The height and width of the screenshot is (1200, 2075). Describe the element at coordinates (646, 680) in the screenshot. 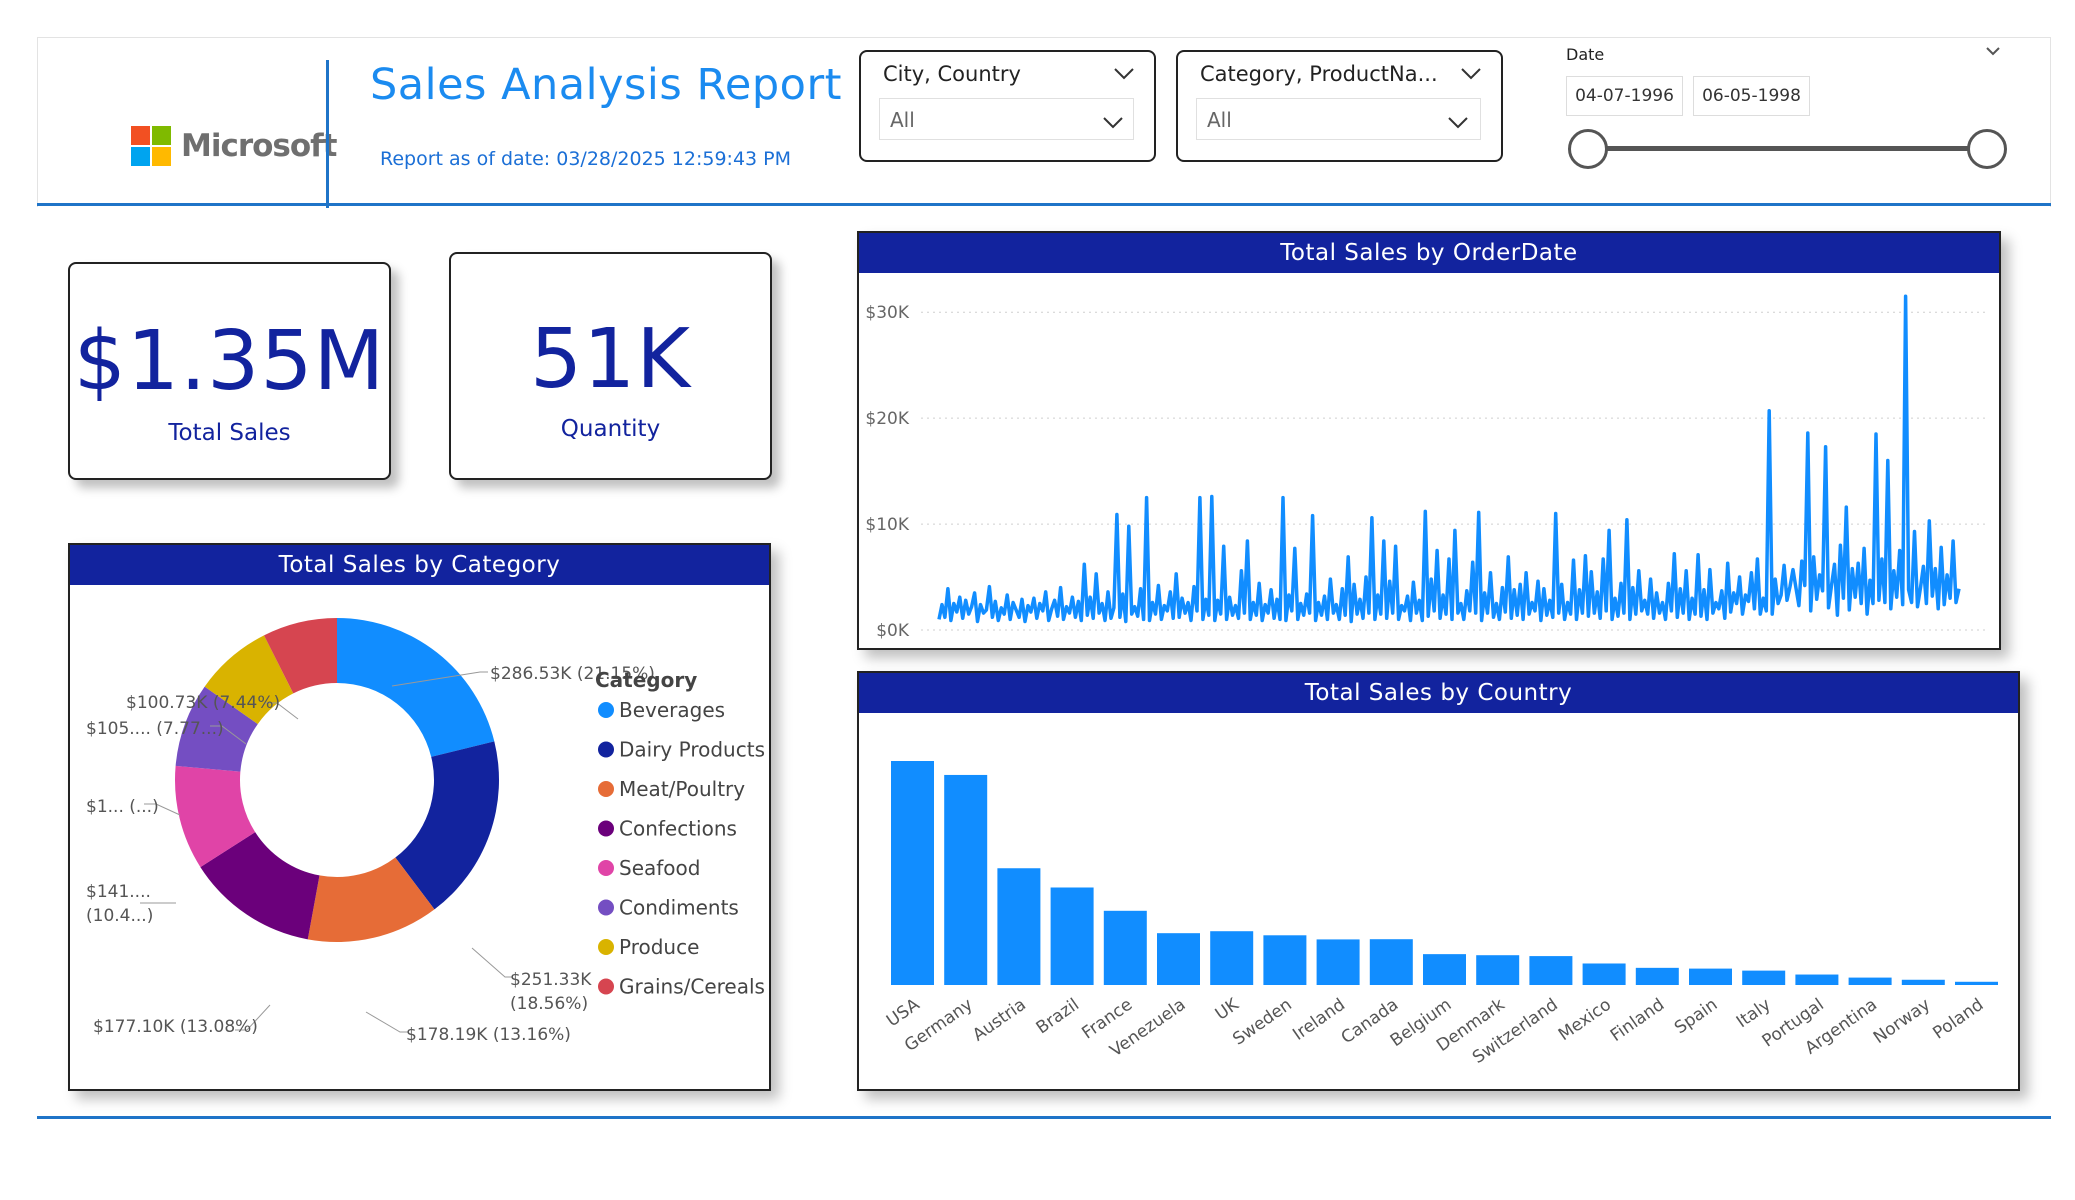

I see `legend-title: Category` at that location.